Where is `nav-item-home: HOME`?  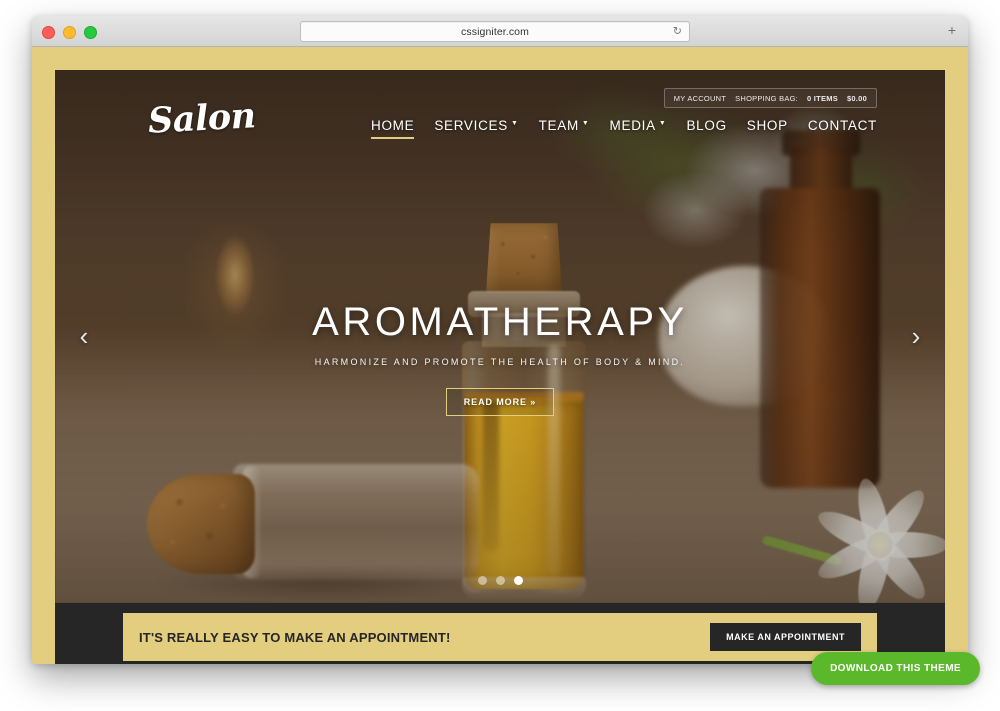 nav-item-home: HOME is located at coordinates (393, 128).